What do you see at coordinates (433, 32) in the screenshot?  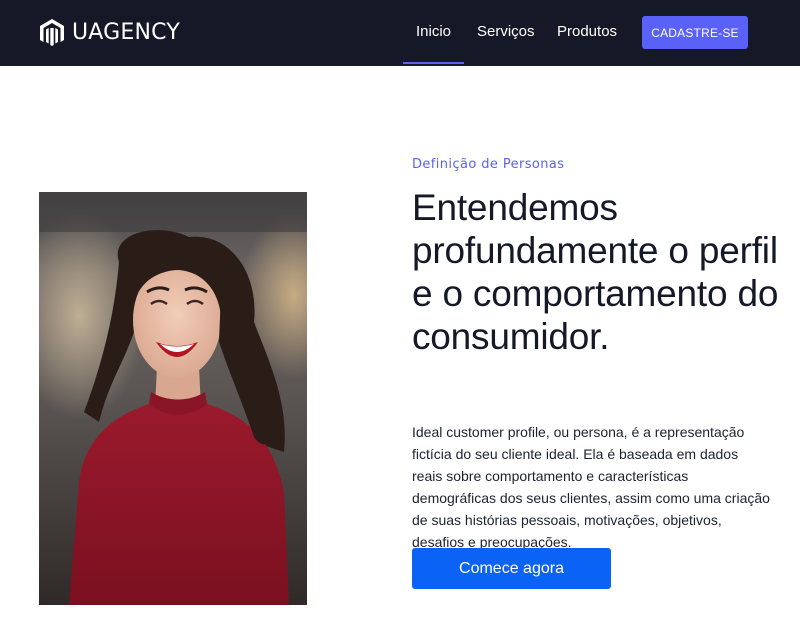 I see `nav-link-inicio: Inicio` at bounding box center [433, 32].